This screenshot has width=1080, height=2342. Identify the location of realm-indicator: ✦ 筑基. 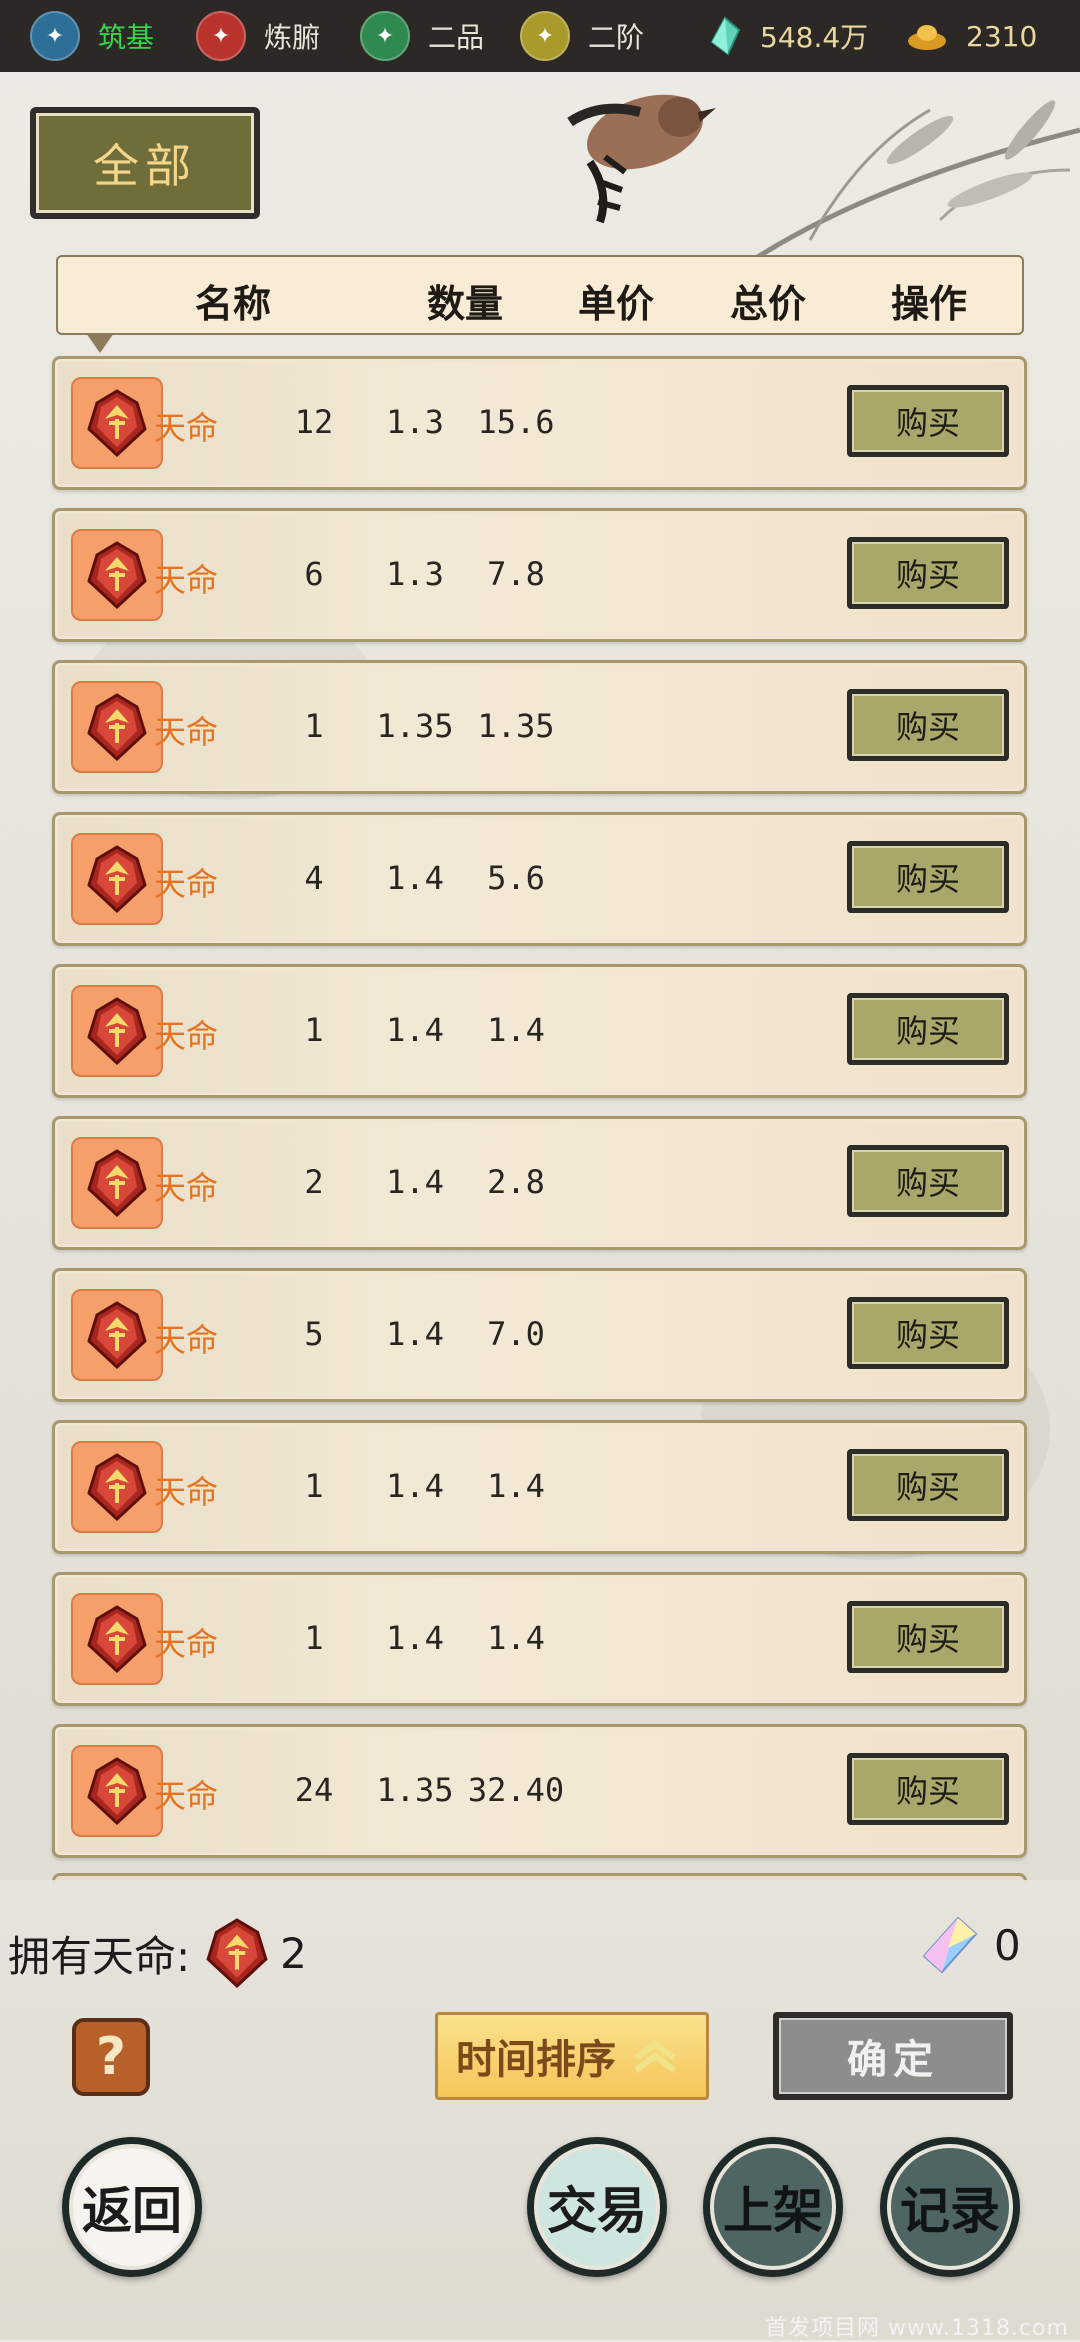
(92, 36).